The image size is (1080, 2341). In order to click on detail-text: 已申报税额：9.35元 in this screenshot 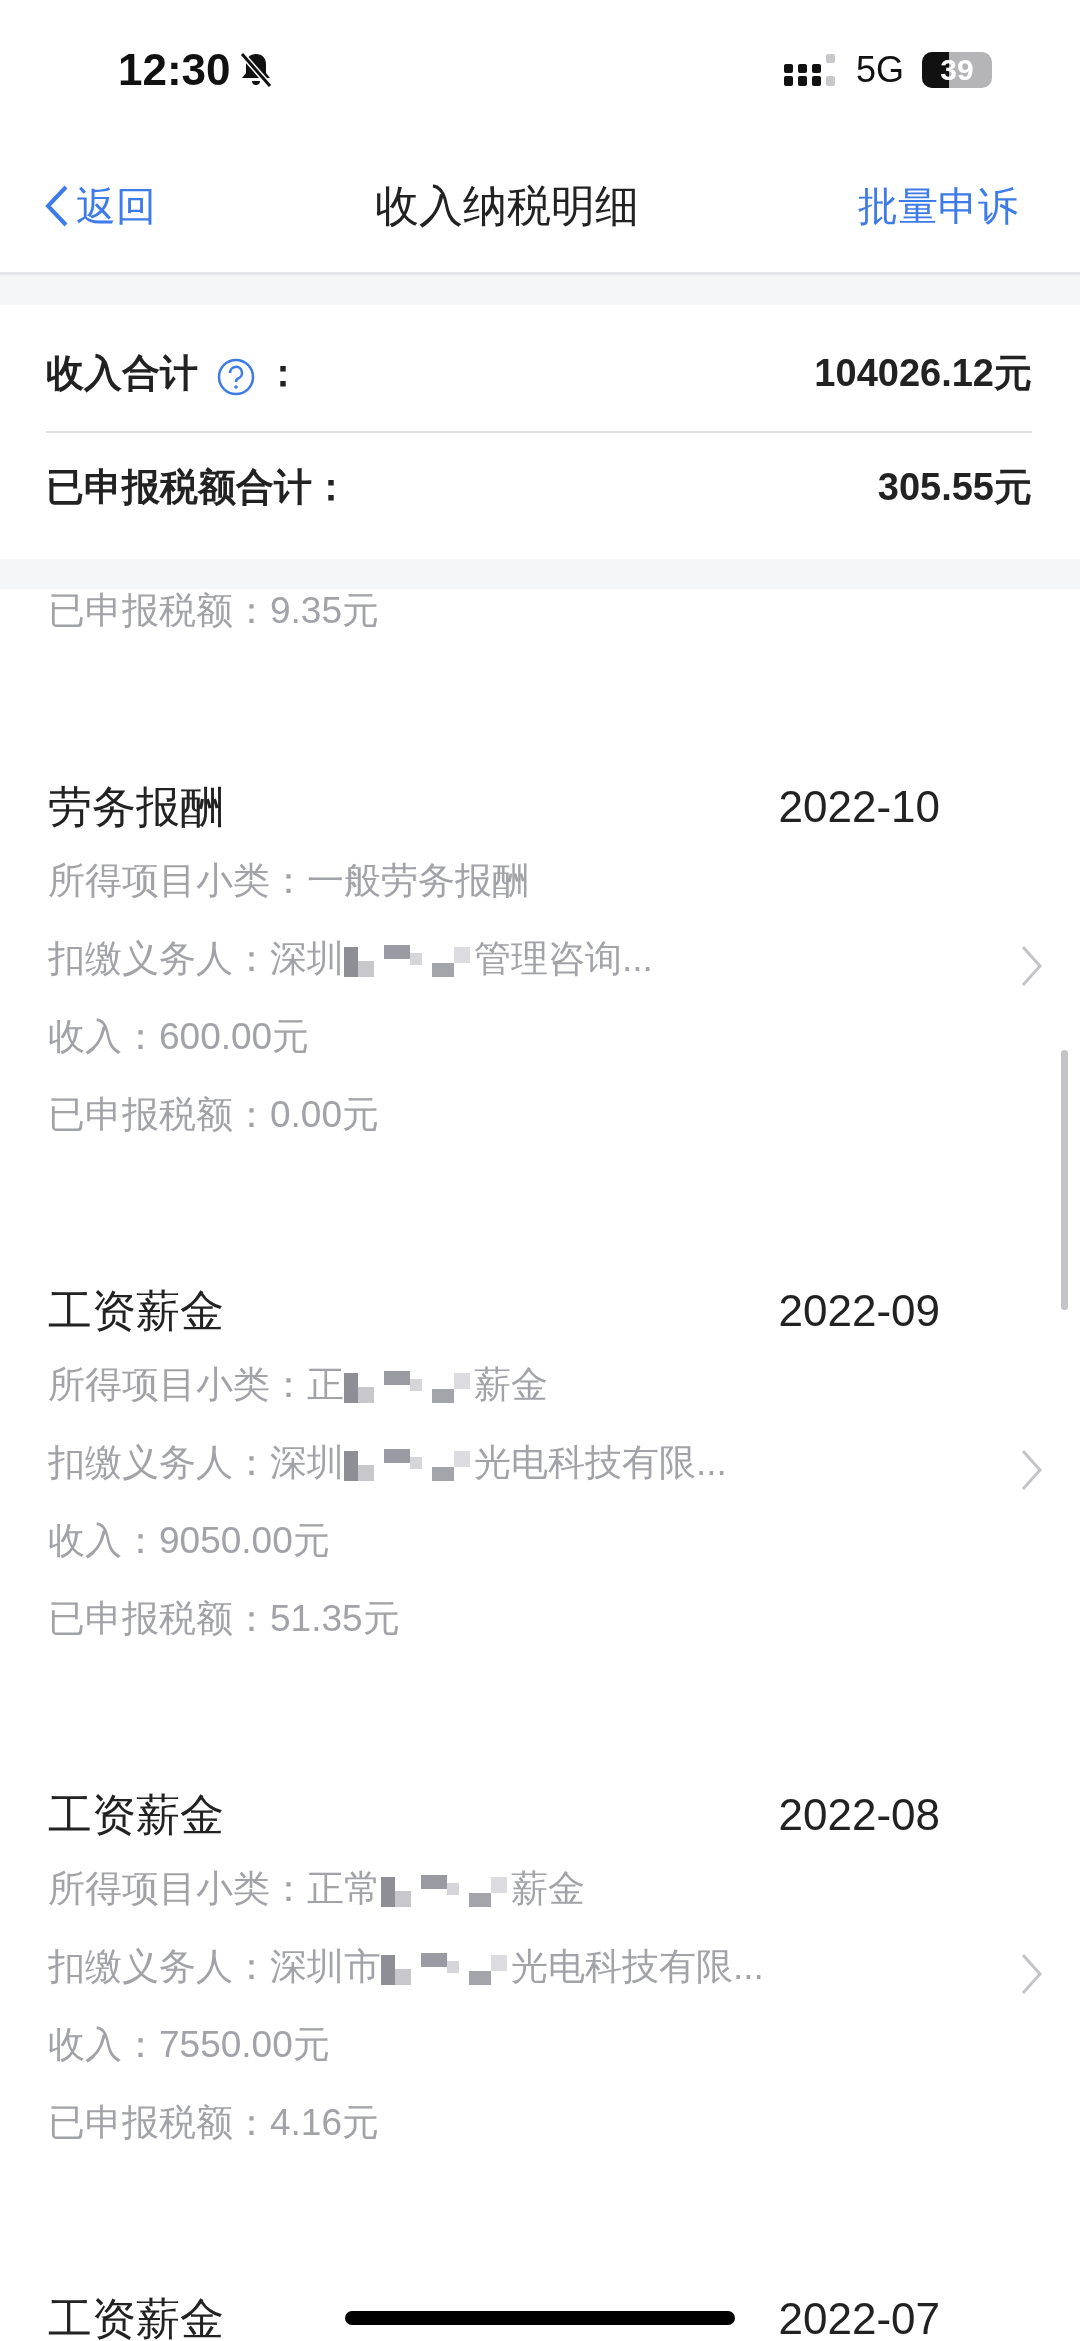, I will do `click(213, 611)`.